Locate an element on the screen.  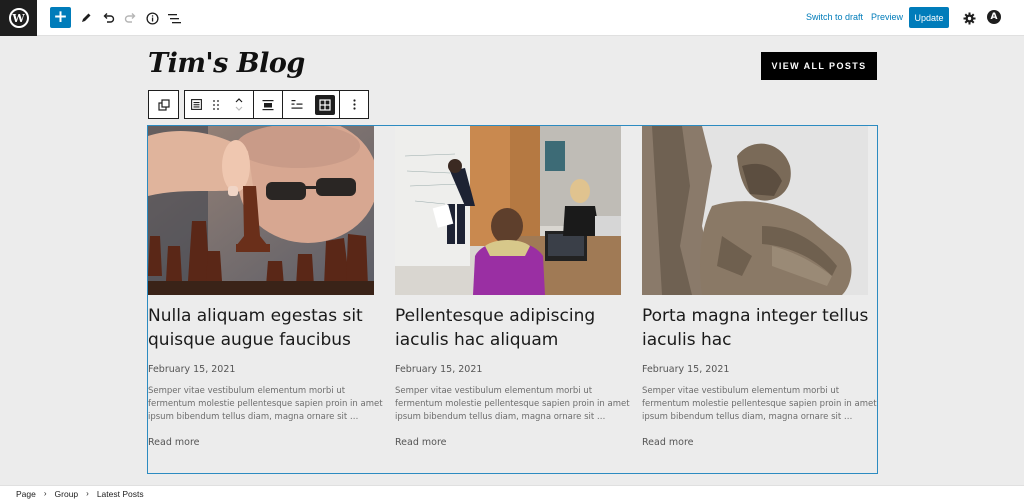
details-button is located at coordinates (152, 18).